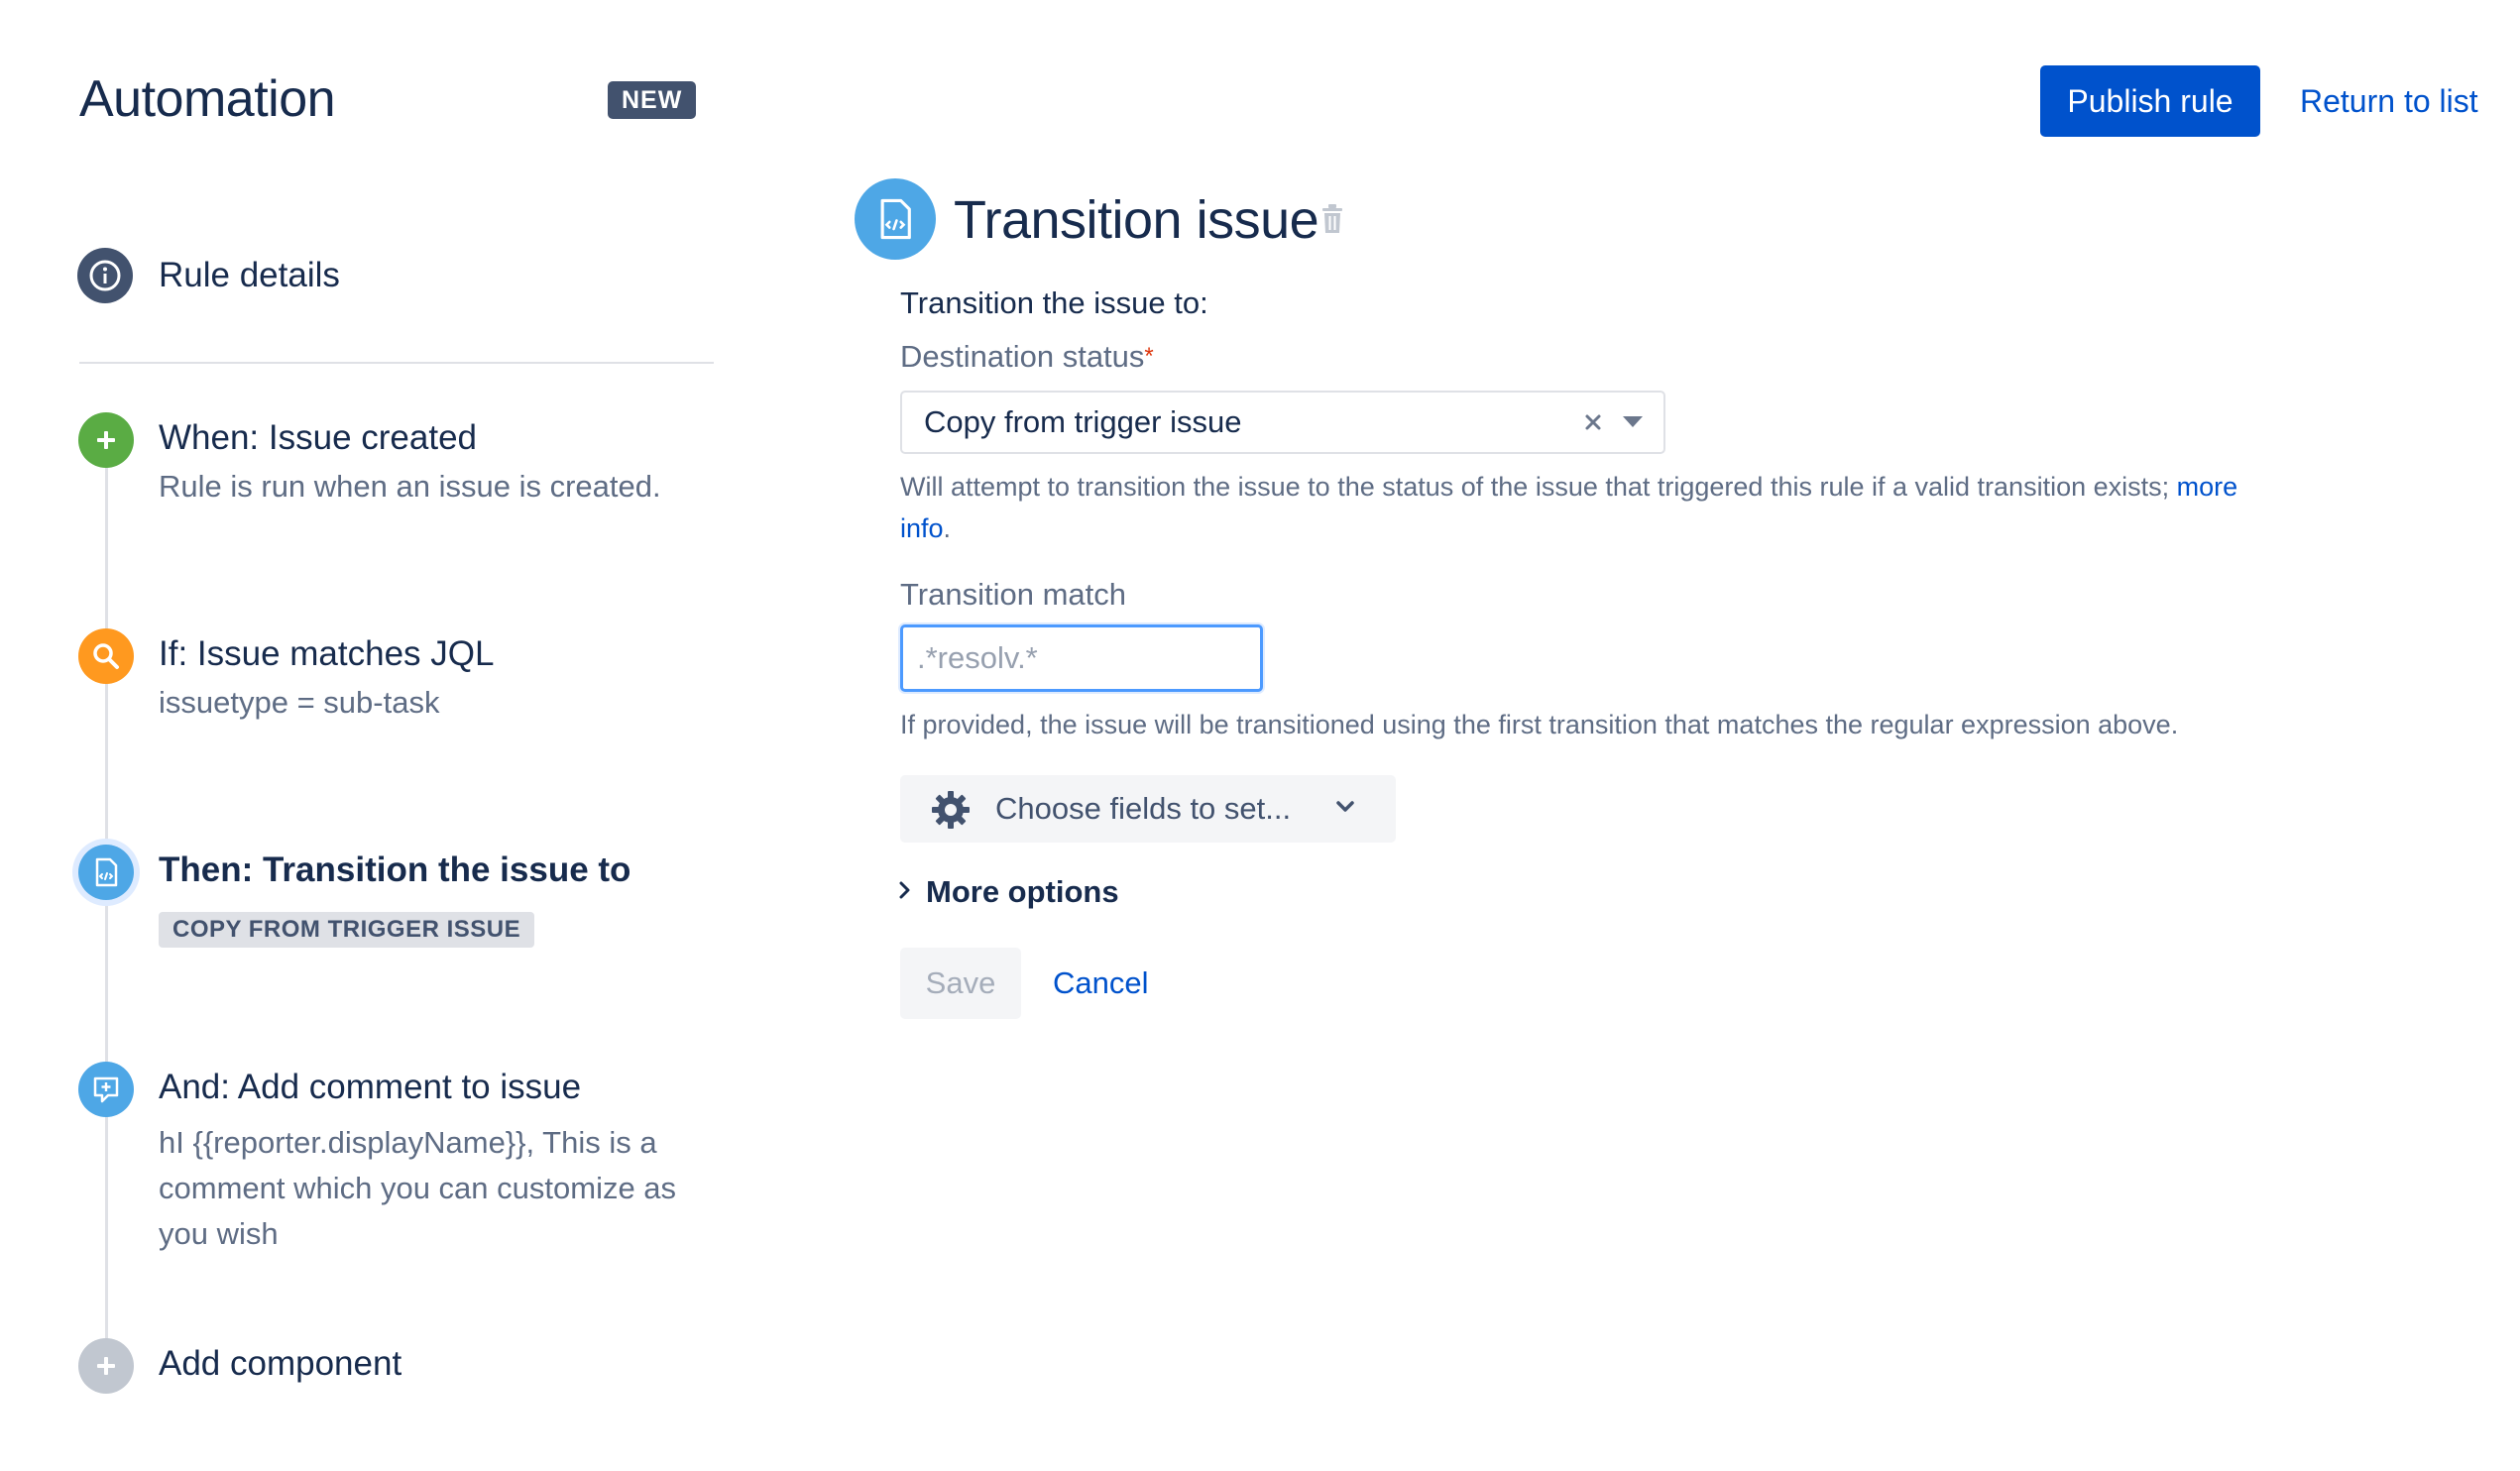 The image size is (2520, 1471). I want to click on app-title: Automation, so click(207, 99).